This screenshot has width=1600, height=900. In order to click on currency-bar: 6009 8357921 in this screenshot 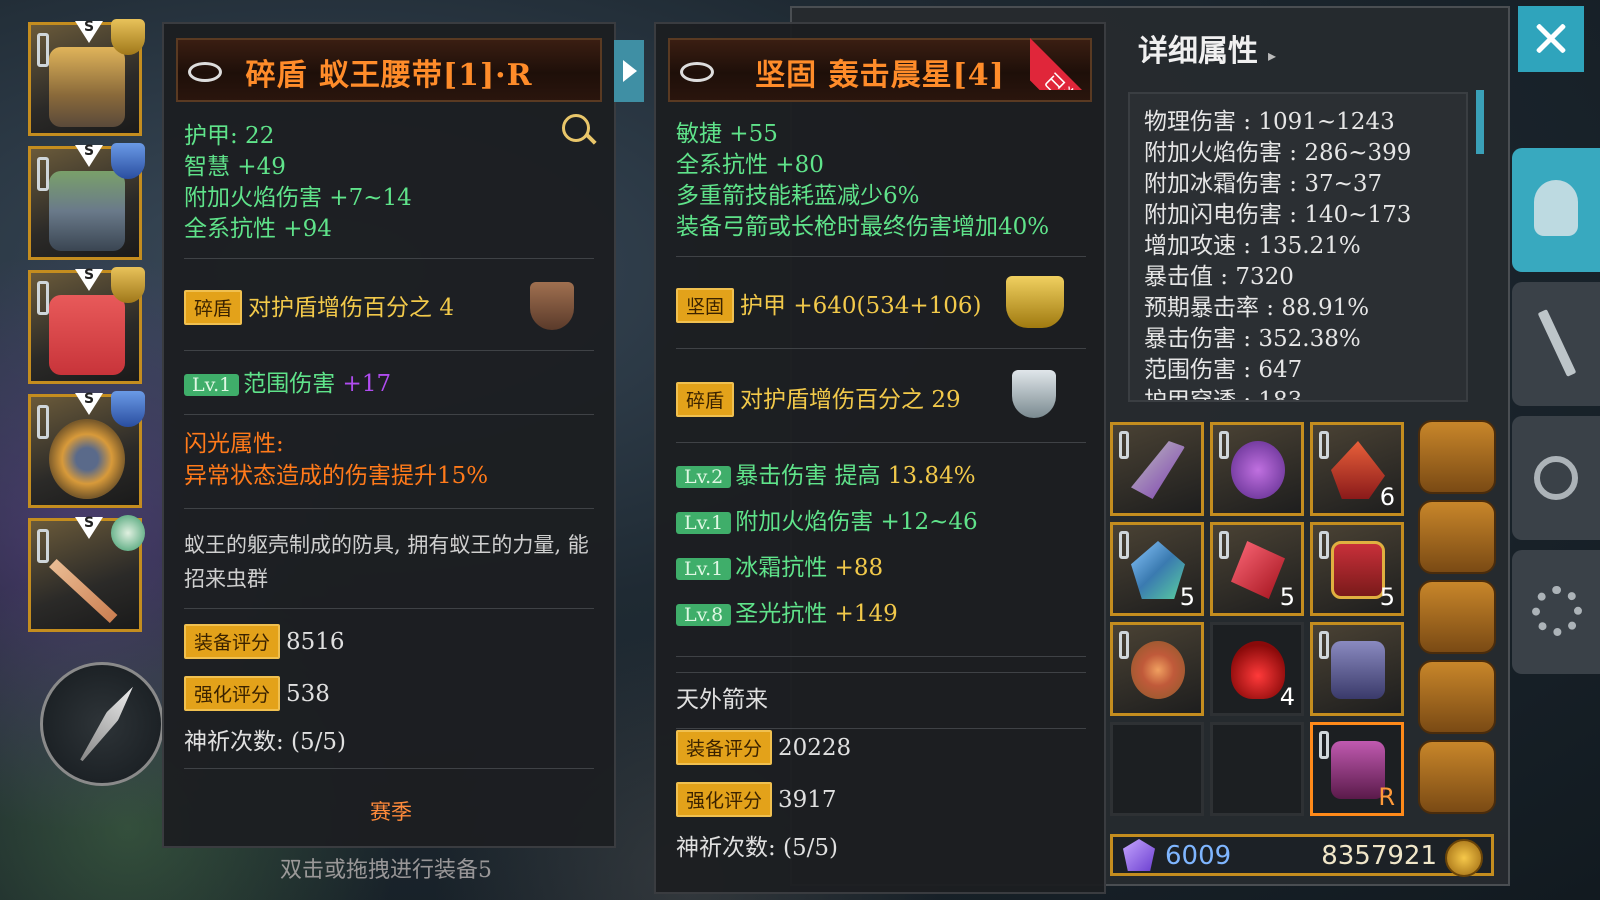, I will do `click(1302, 855)`.